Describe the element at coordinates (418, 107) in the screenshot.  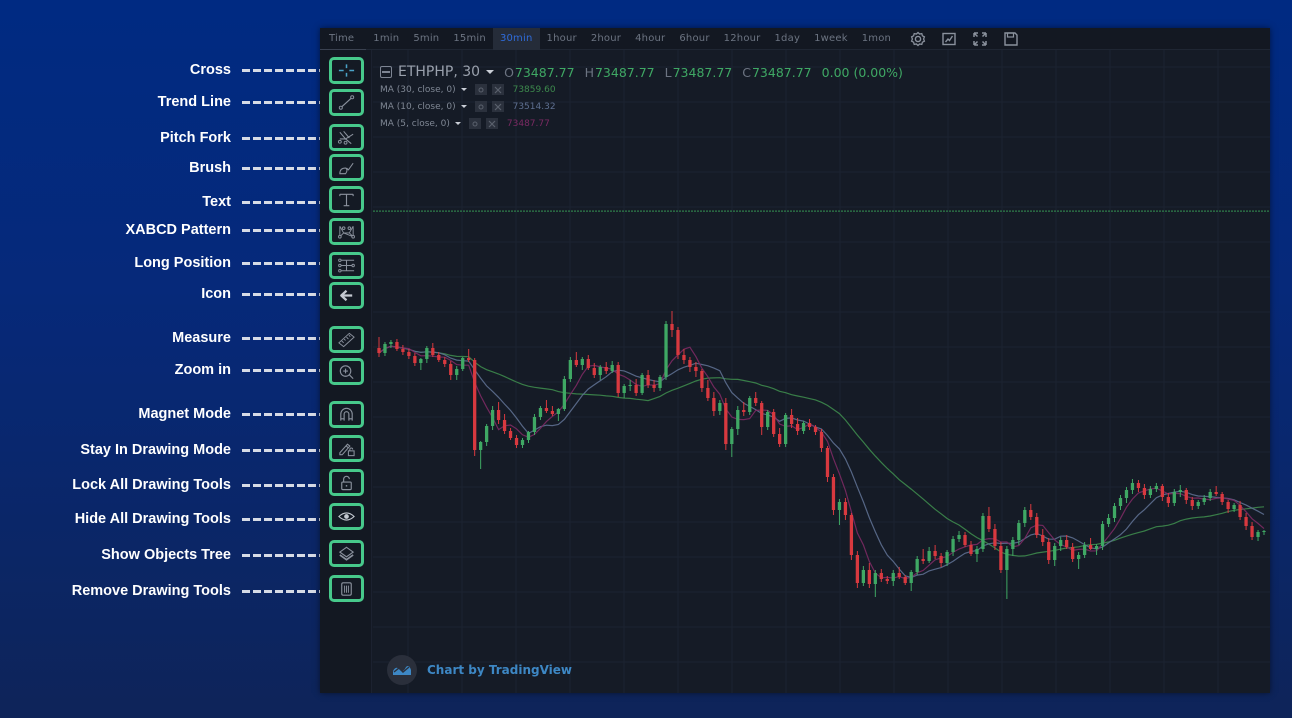
I see `ma-label: MA (10, close, 0)` at that location.